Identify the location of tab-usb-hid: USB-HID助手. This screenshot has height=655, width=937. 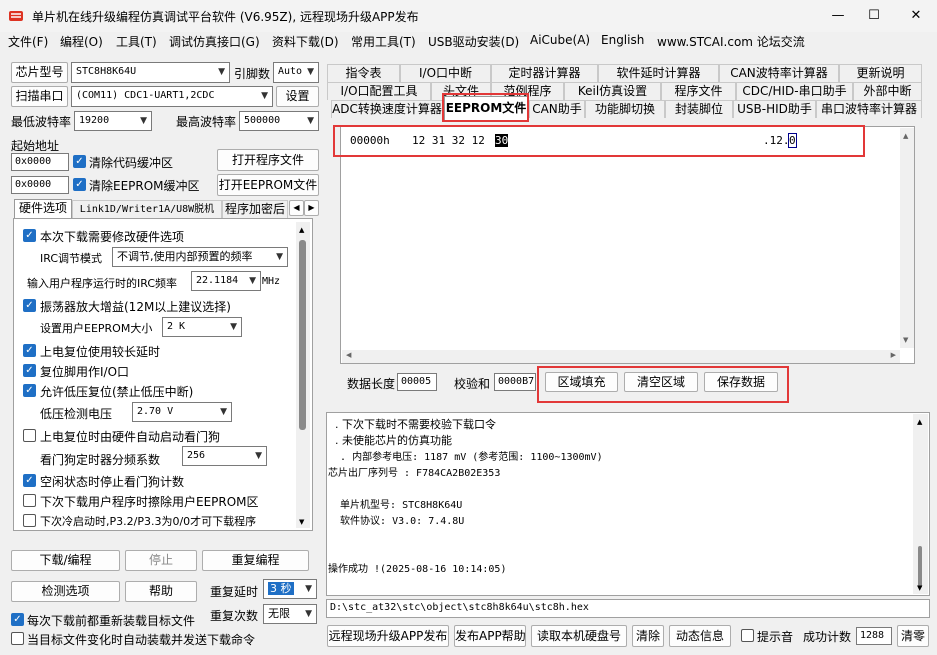
(774, 109).